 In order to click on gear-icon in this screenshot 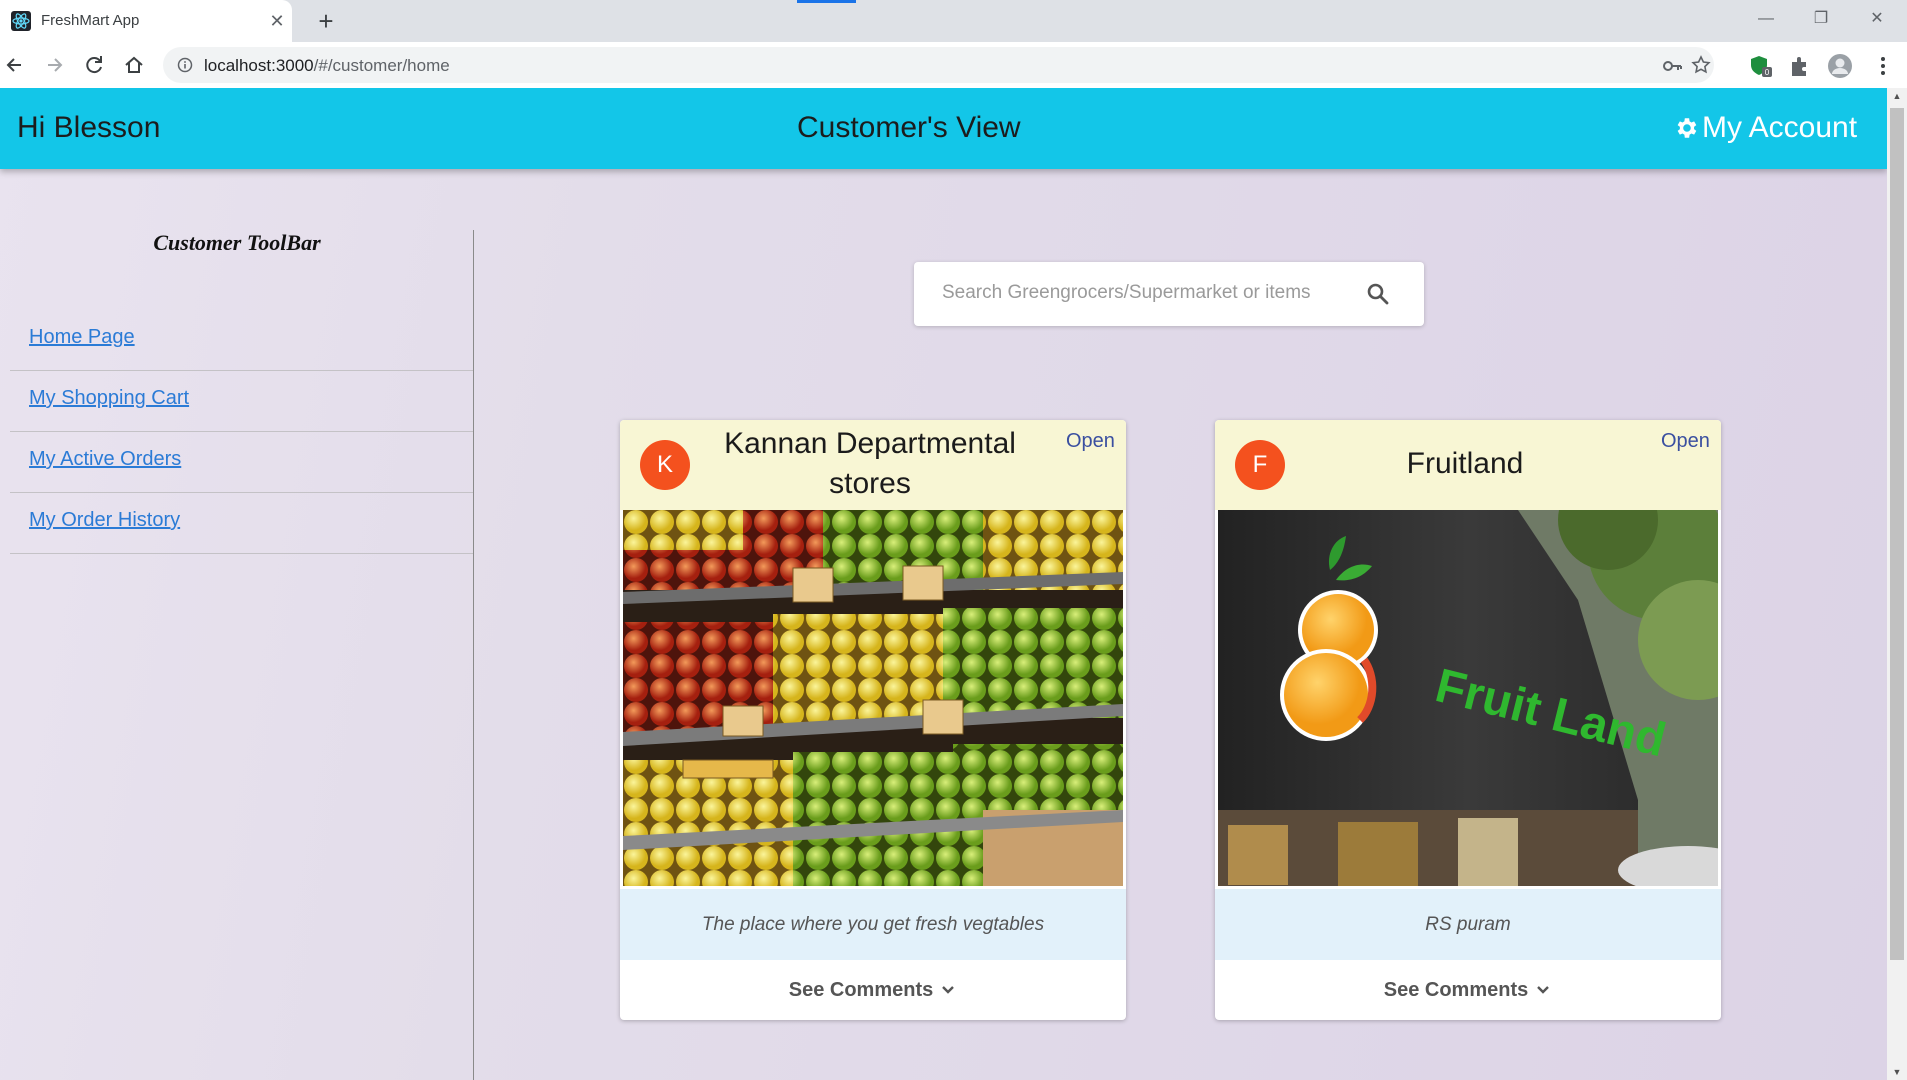, I will do `click(1687, 128)`.